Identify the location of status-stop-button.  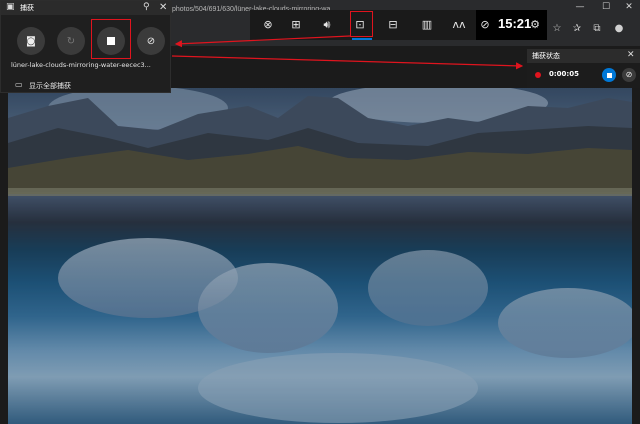
(609, 75).